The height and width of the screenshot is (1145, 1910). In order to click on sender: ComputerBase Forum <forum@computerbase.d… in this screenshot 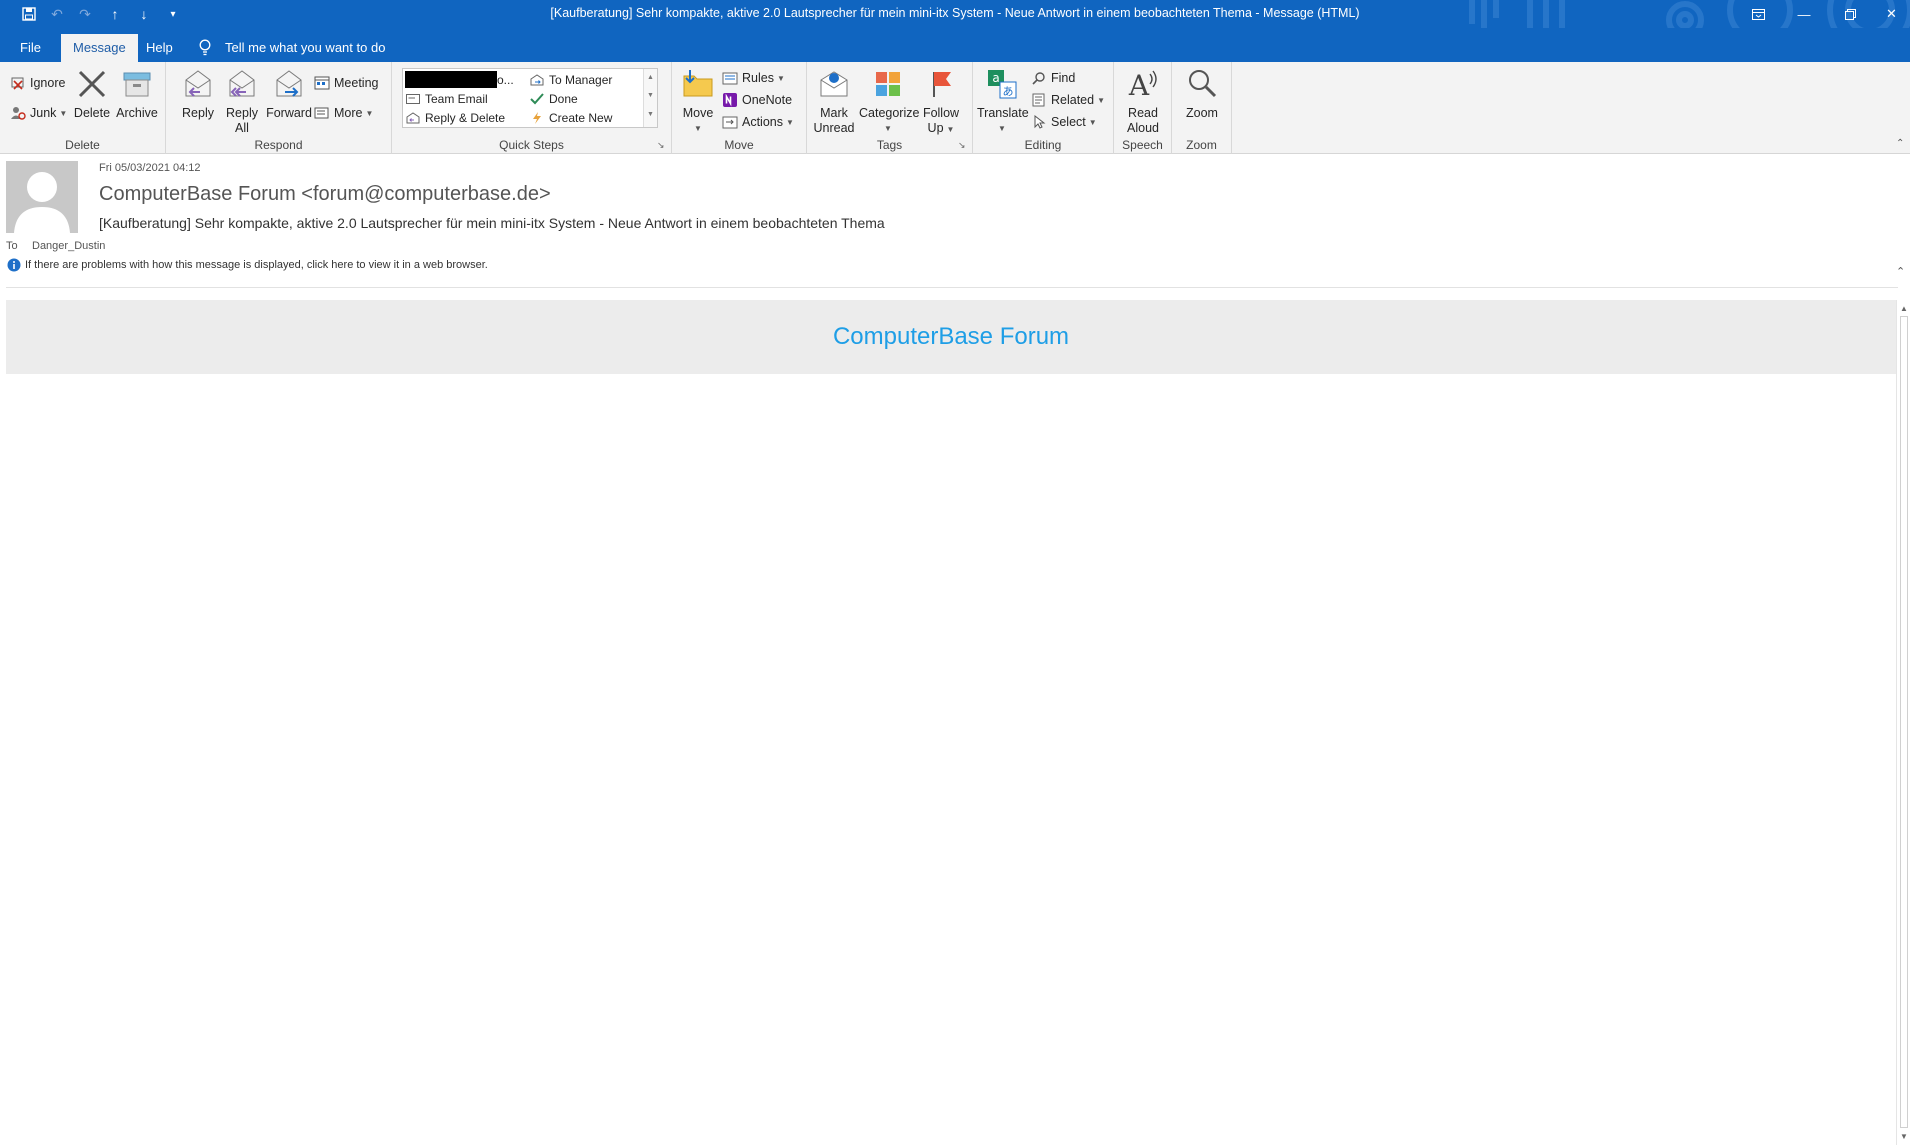, I will do `click(325, 194)`.